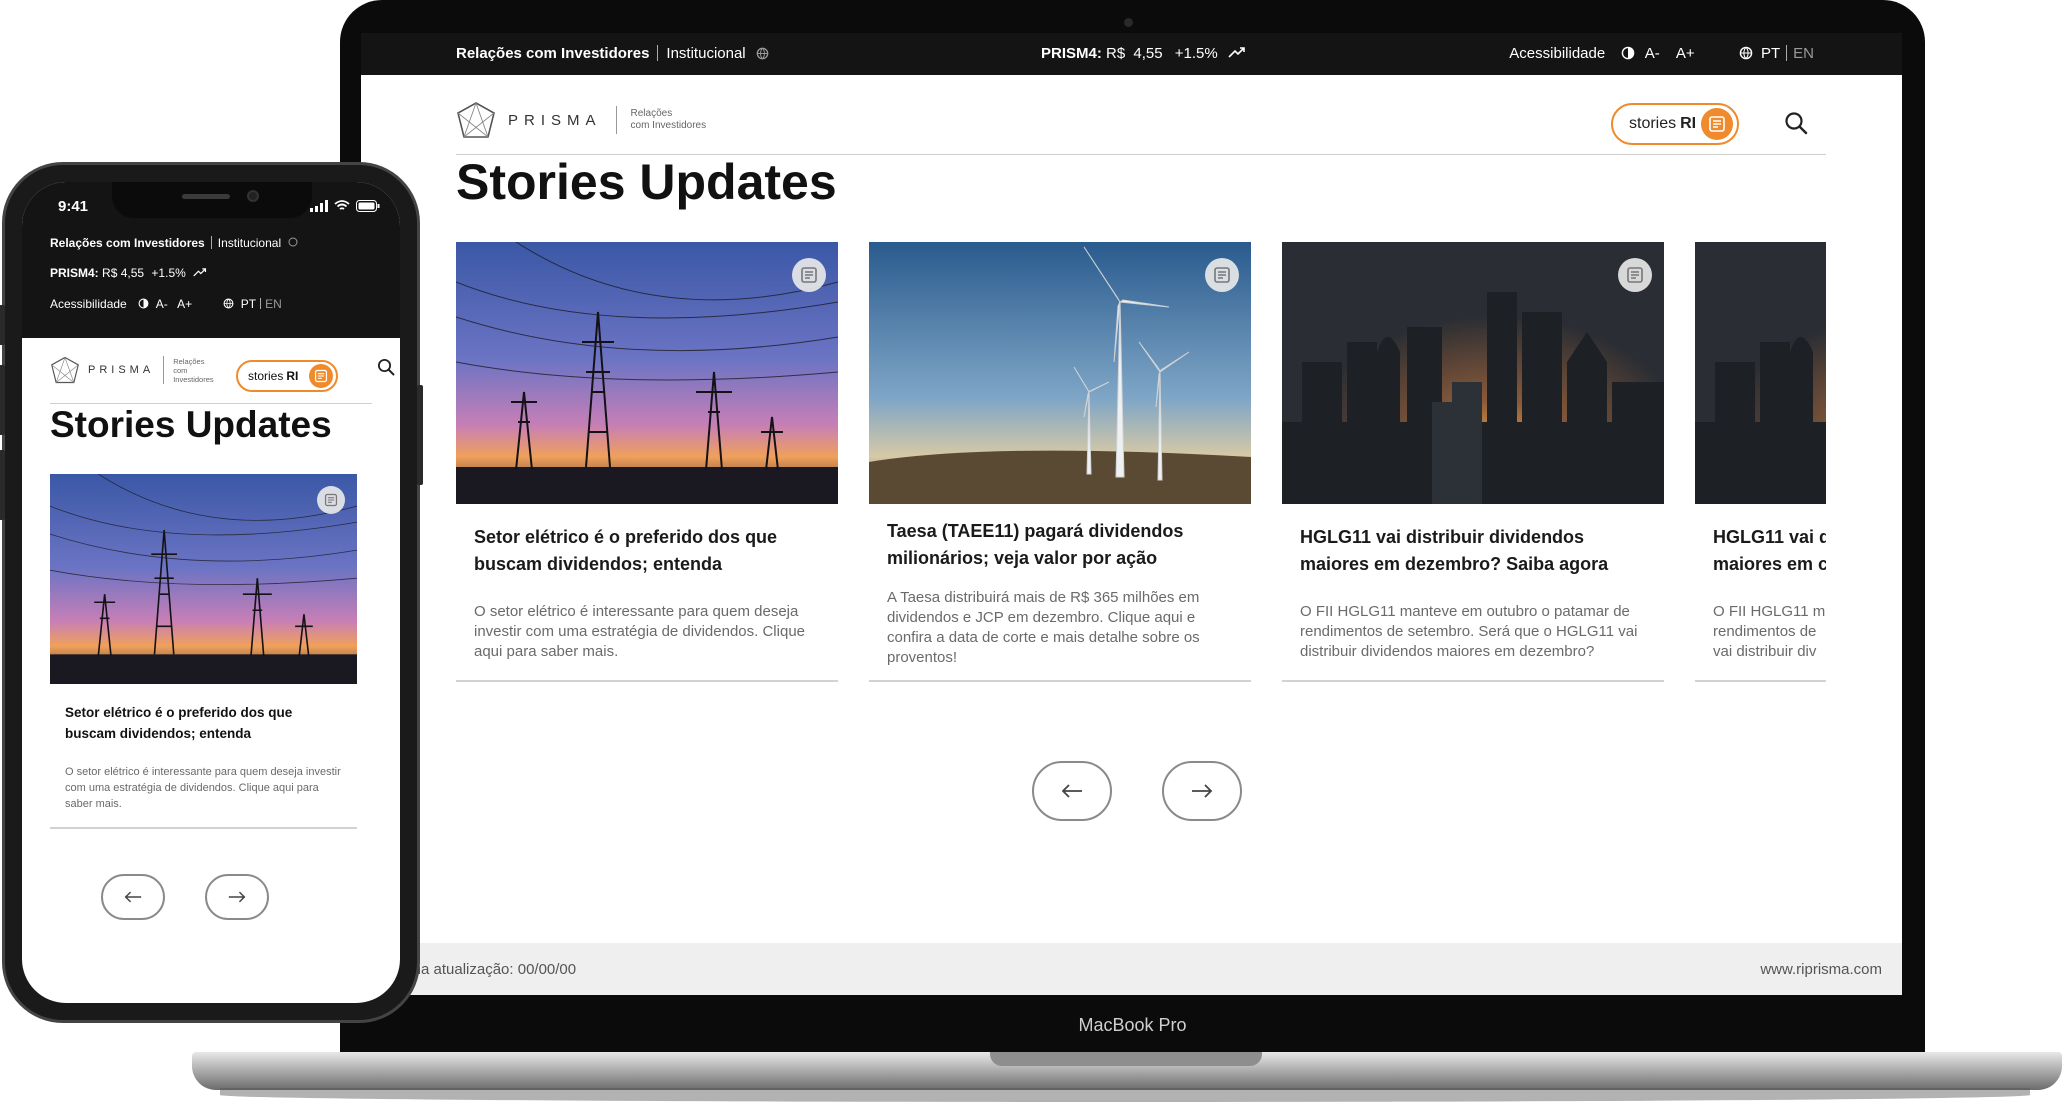 Image resolution: width=2065 pixels, height=1105 pixels. I want to click on battery-icon, so click(368, 206).